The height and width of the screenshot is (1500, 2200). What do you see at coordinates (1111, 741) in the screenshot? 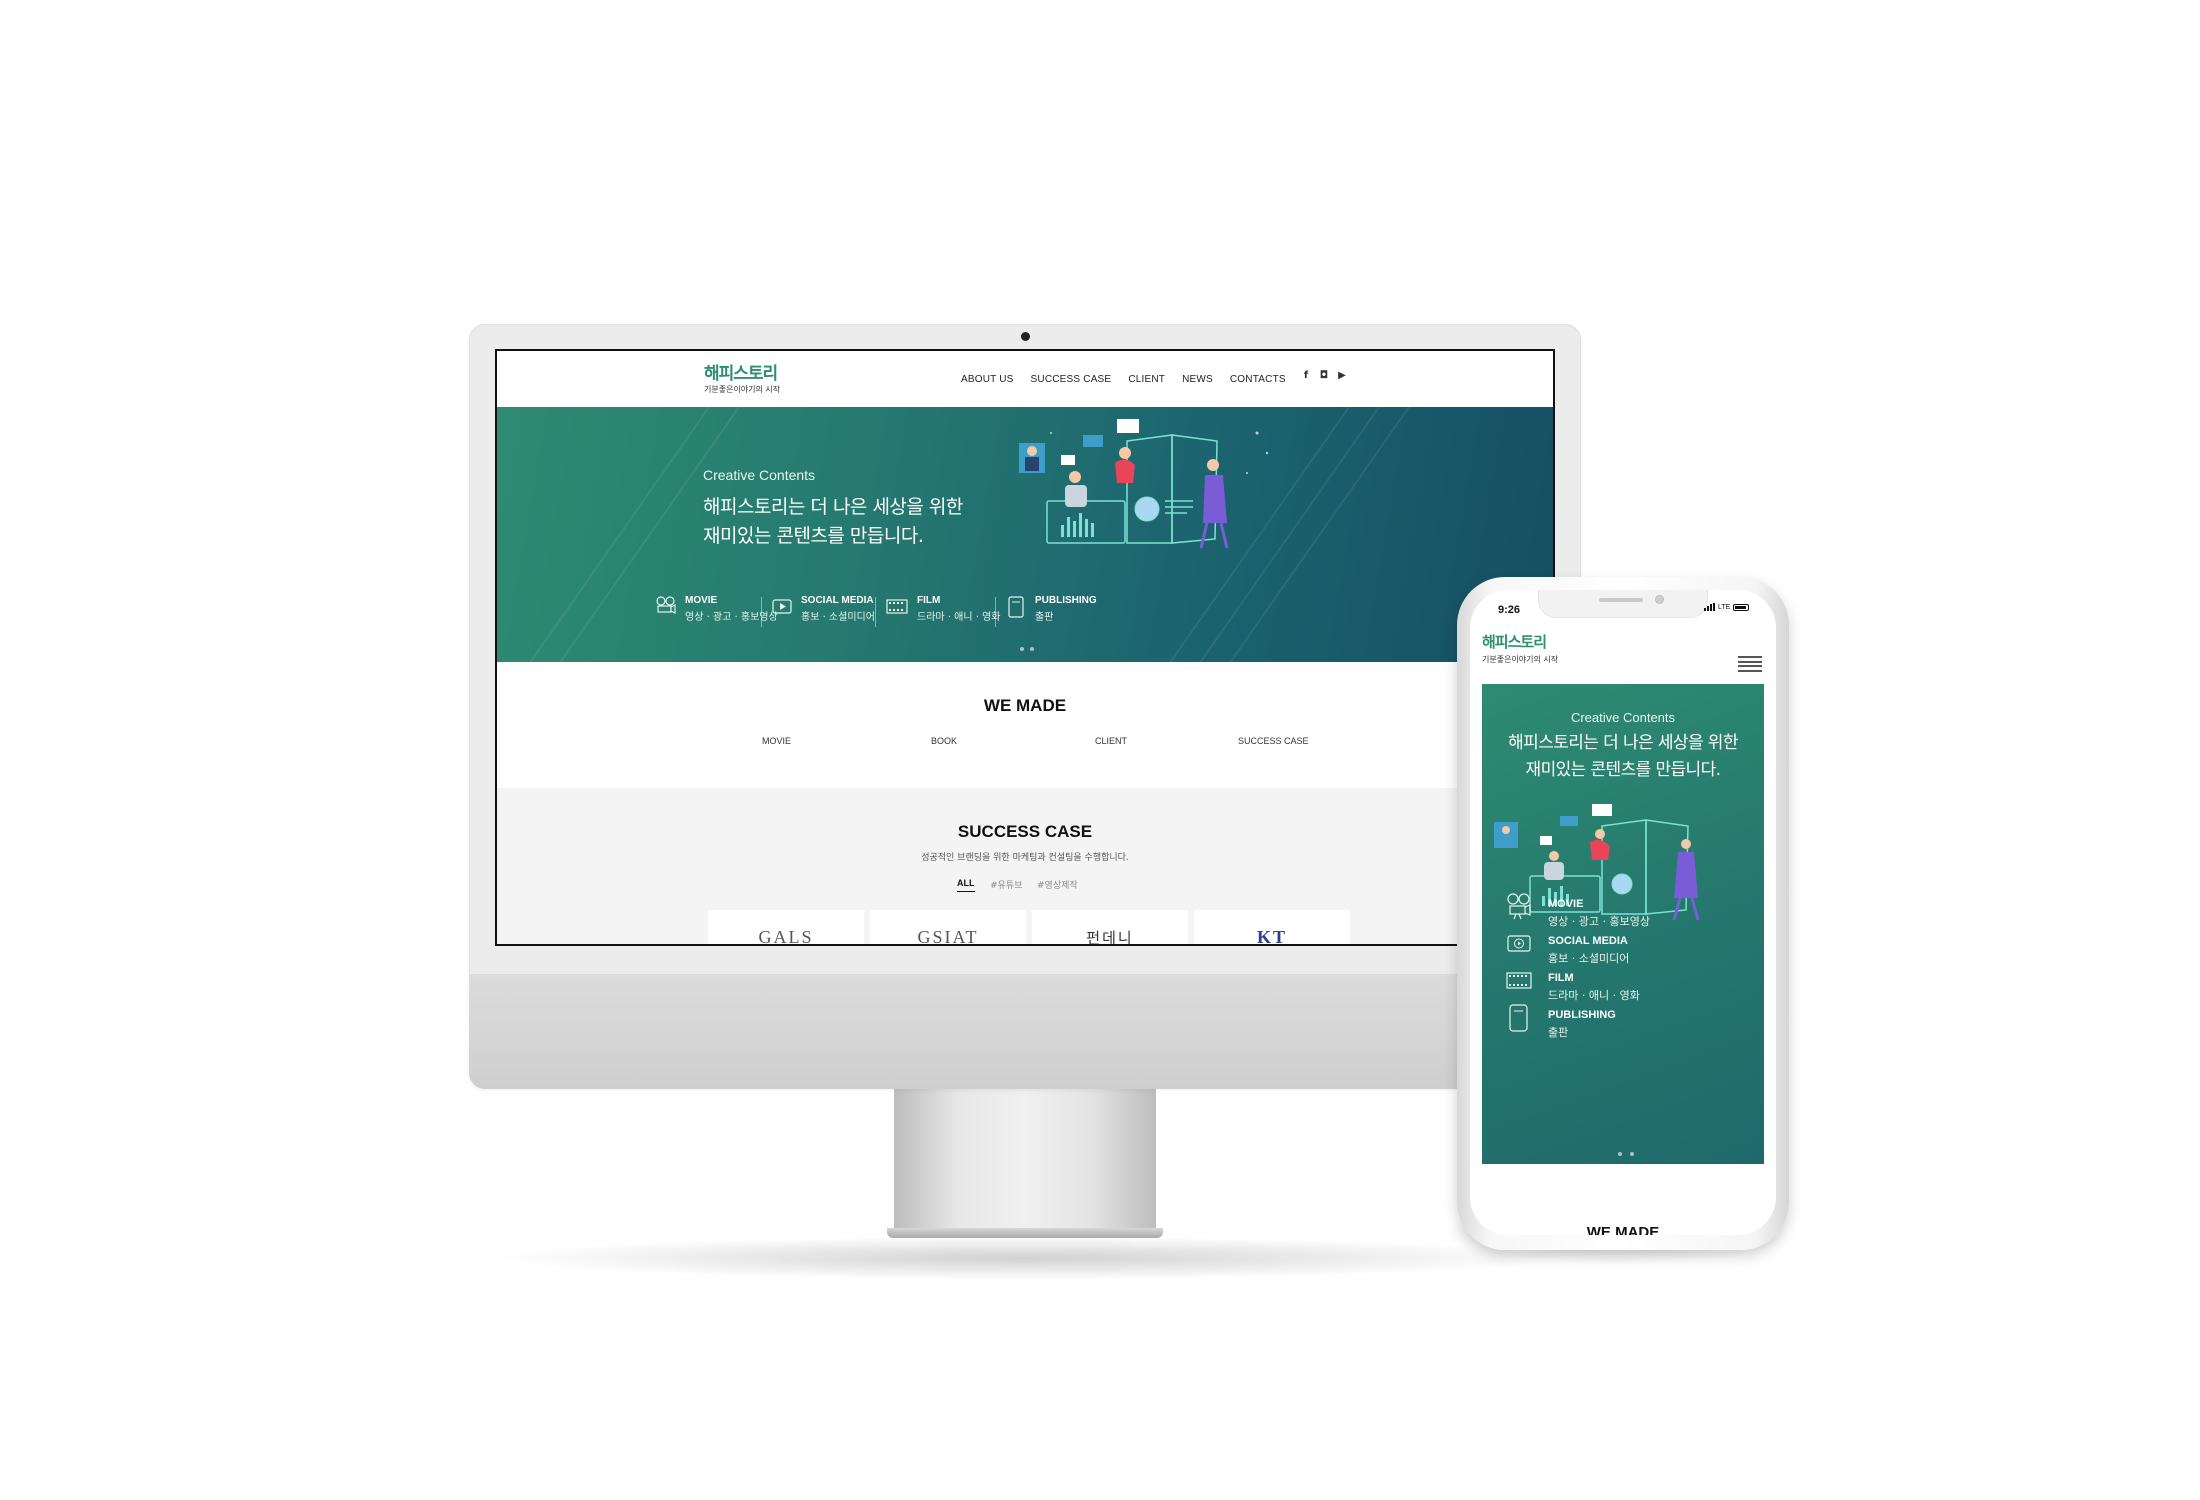
I see `we-made-tab-client: CLIENT` at bounding box center [1111, 741].